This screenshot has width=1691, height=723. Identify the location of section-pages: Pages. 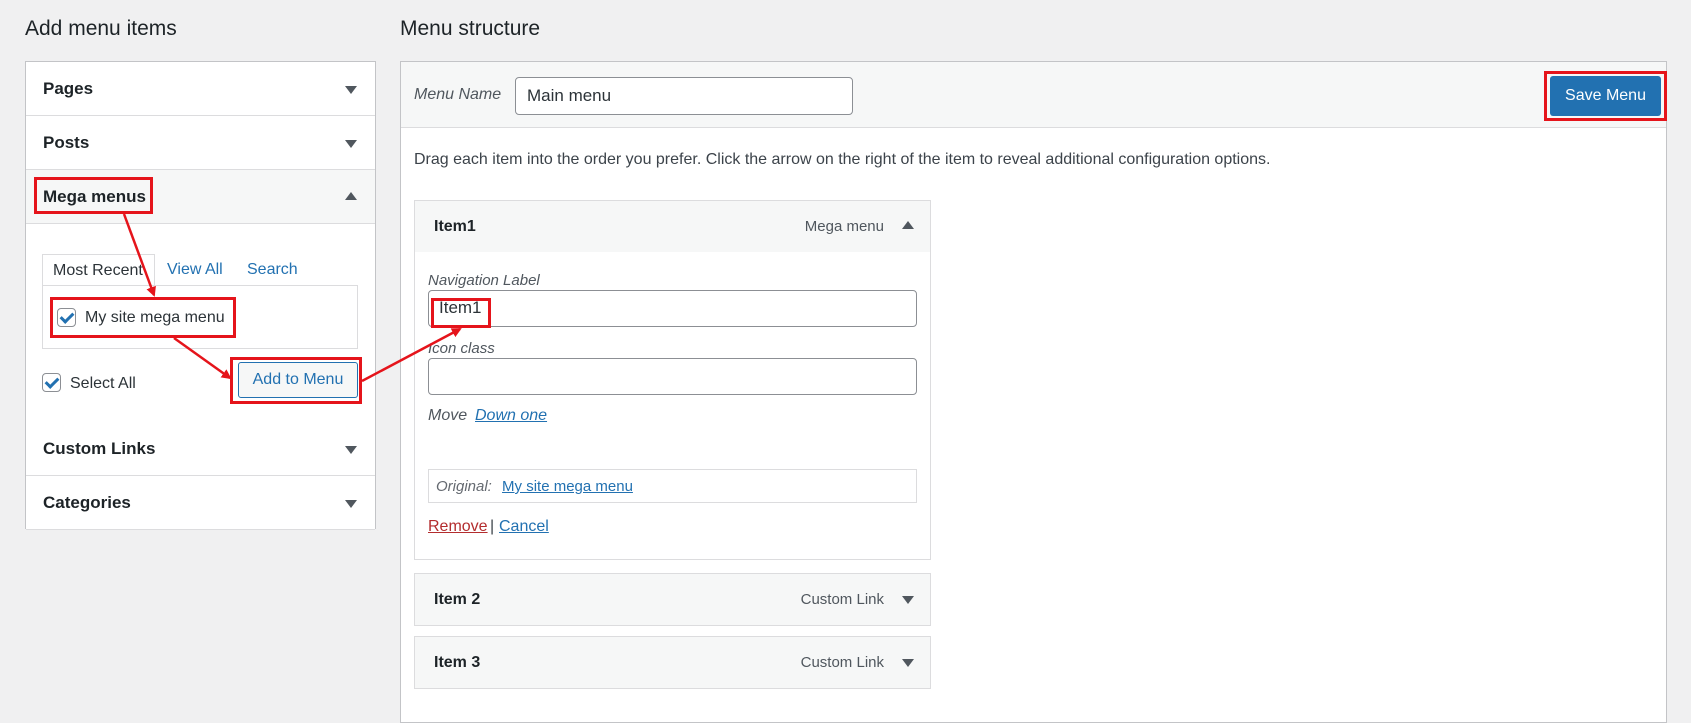
(200, 89).